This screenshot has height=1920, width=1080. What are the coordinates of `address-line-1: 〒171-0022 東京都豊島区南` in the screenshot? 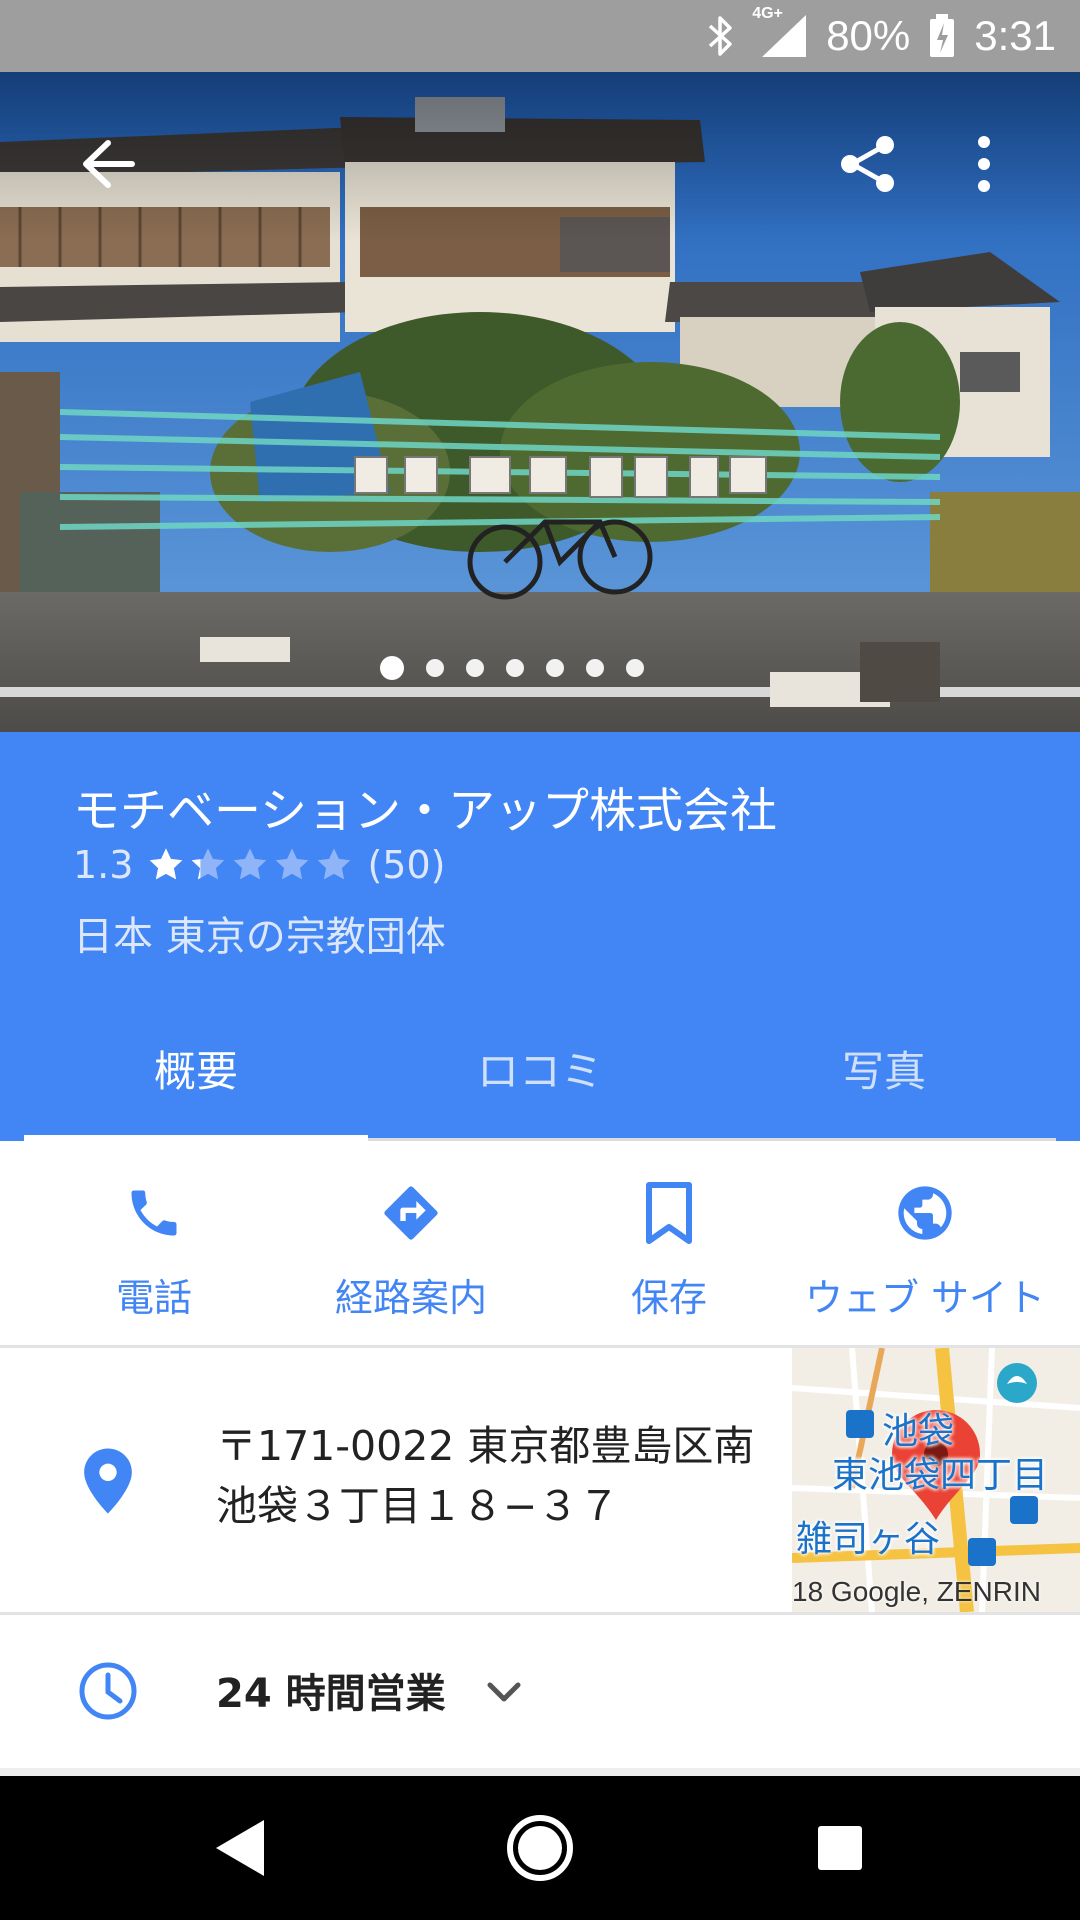 It's located at (485, 1446).